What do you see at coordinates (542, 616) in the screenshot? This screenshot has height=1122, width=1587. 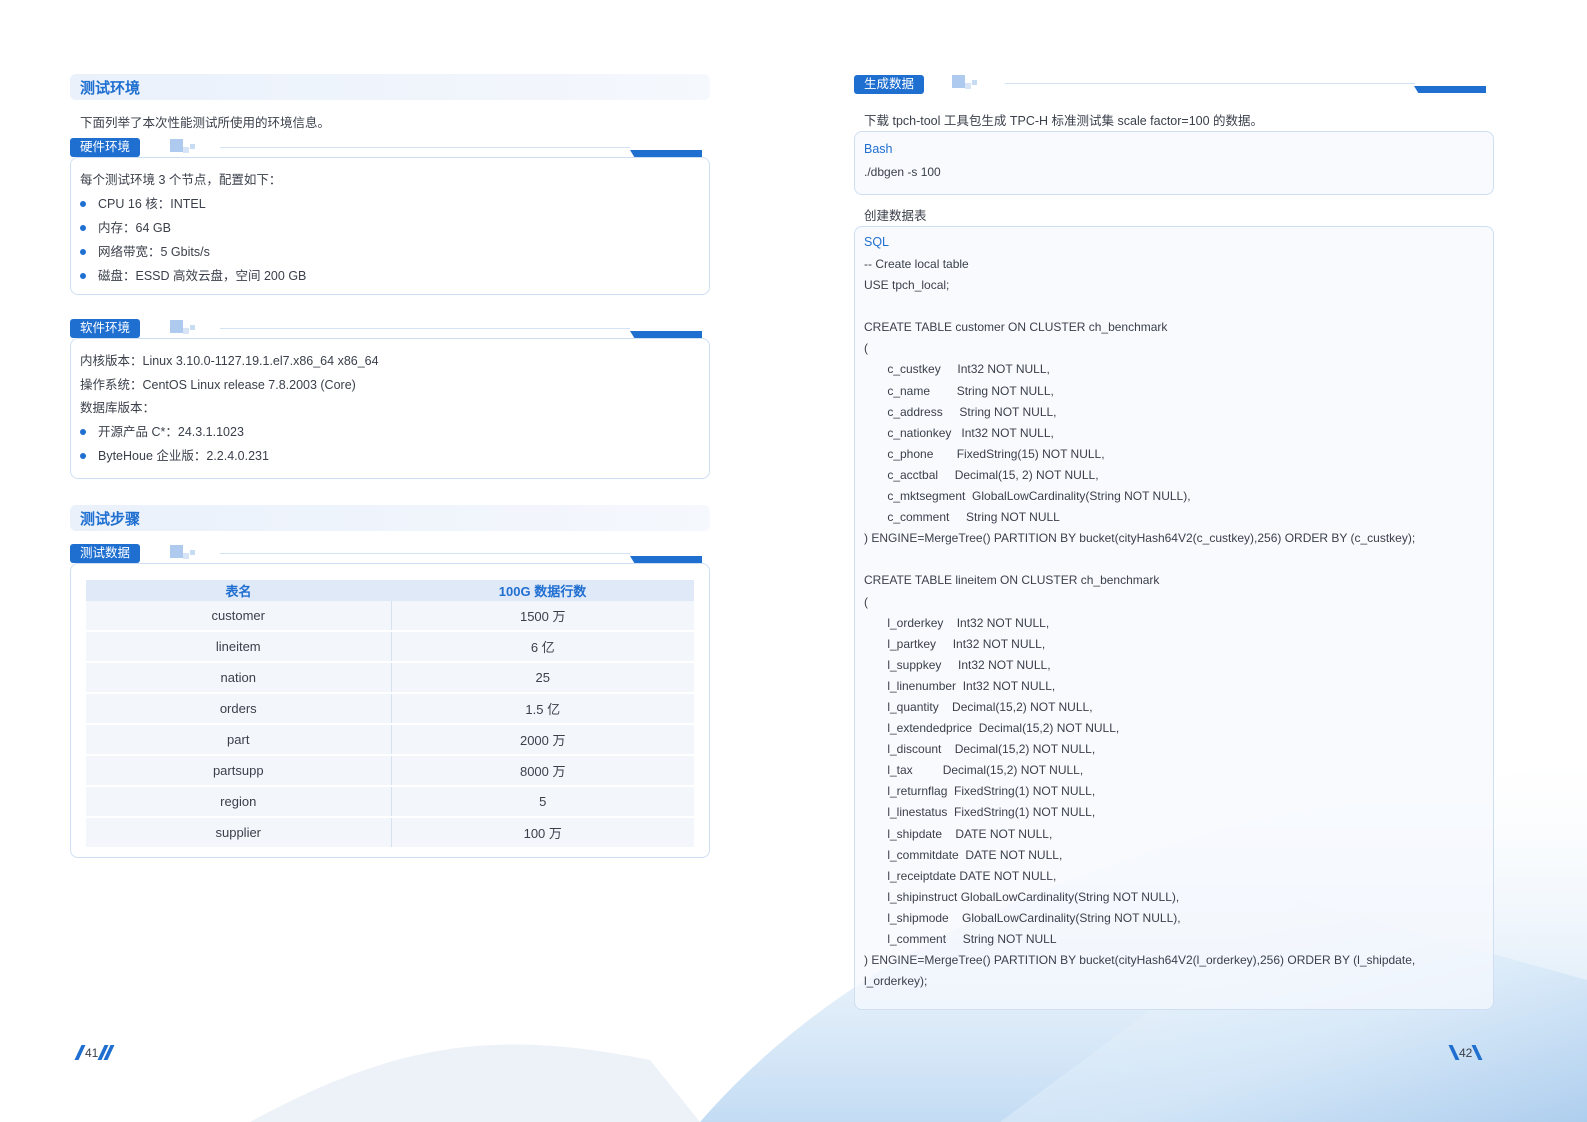 I see `table-cell: 1500 万` at bounding box center [542, 616].